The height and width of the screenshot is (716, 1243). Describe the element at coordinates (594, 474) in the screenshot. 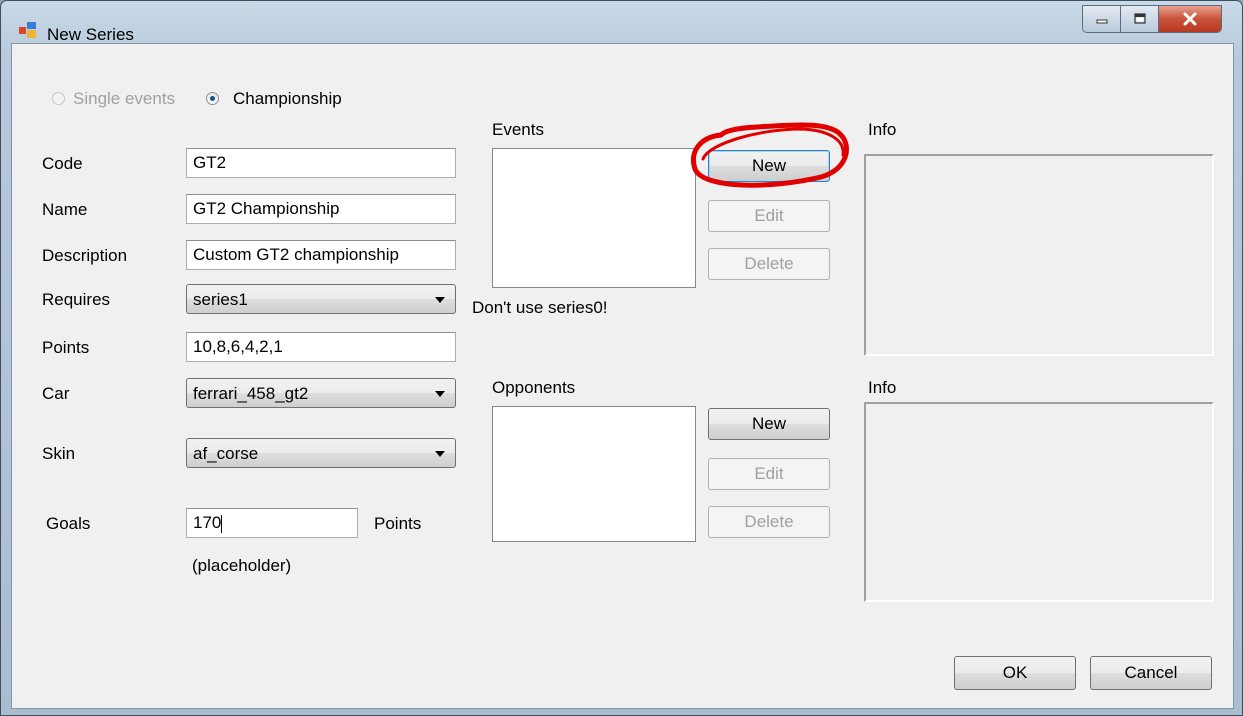

I see `opponents-list` at that location.